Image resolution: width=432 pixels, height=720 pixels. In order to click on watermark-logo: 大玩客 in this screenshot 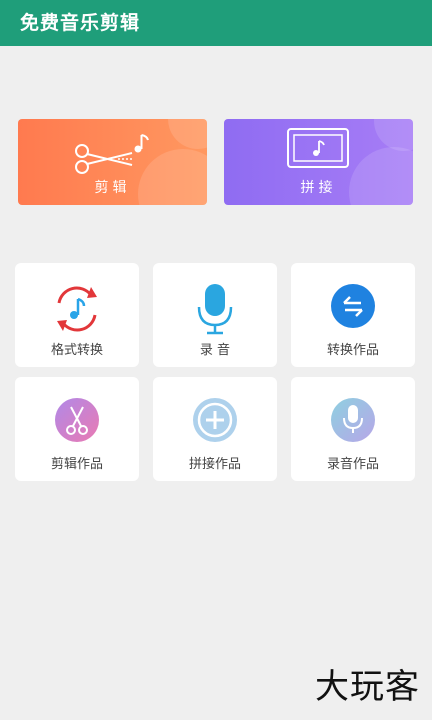, I will do `click(367, 687)`.